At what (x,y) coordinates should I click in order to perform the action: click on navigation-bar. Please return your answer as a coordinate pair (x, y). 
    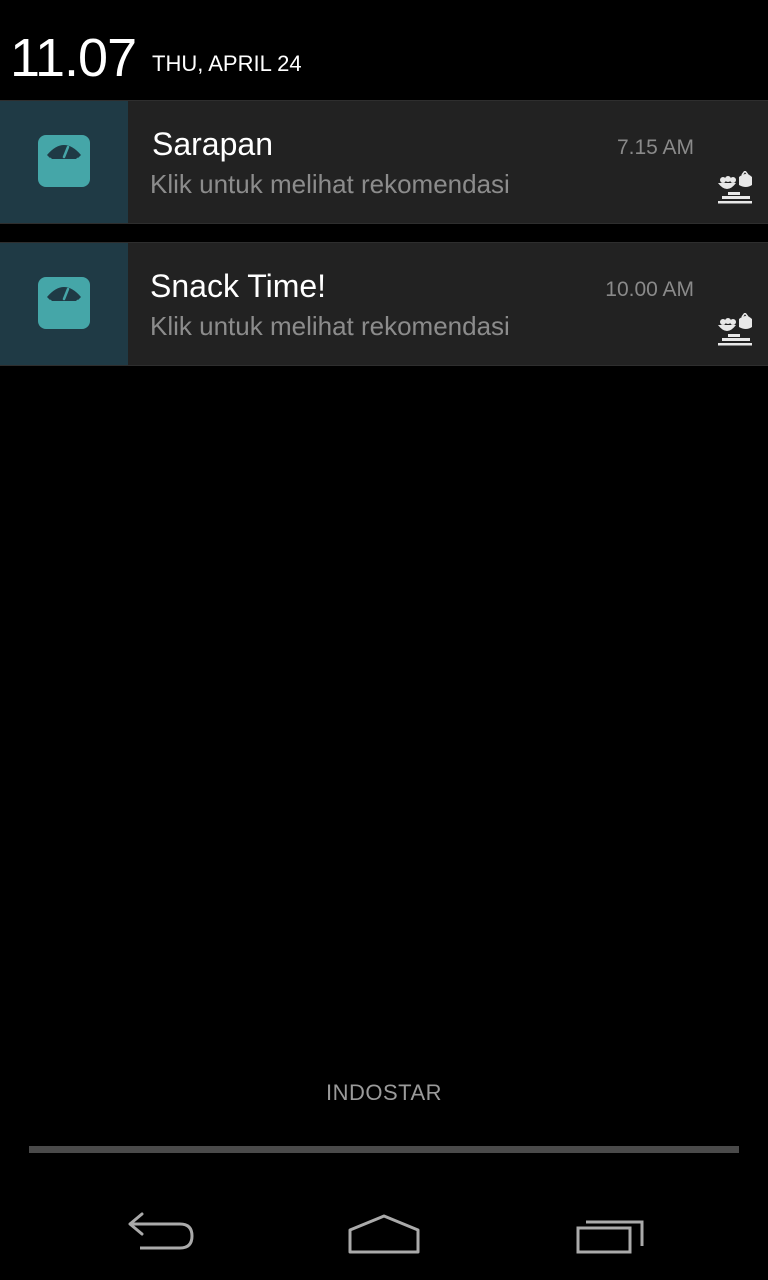
    Looking at the image, I should click on (384, 1233).